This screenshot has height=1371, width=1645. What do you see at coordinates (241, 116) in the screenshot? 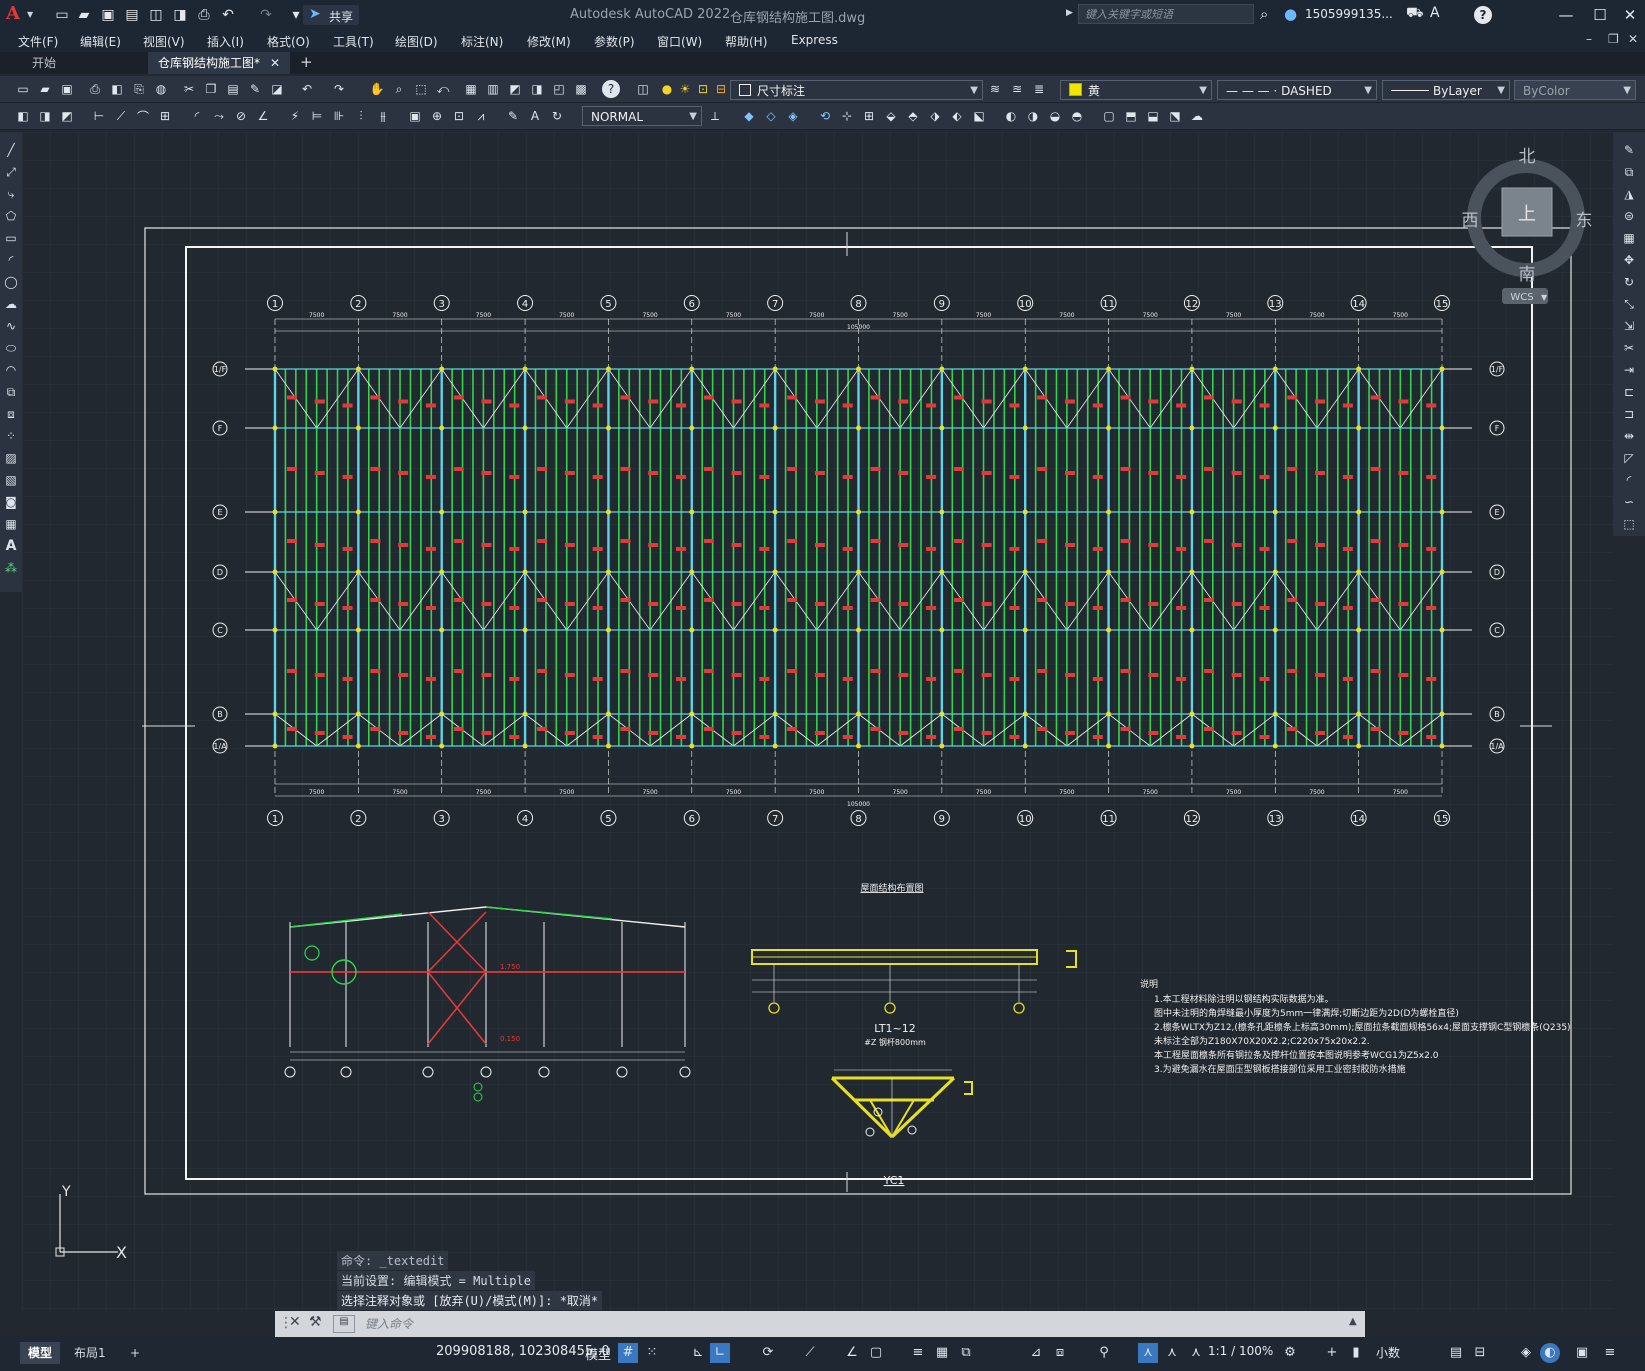
I see `diameter-dim-icon: ⊘` at bounding box center [241, 116].